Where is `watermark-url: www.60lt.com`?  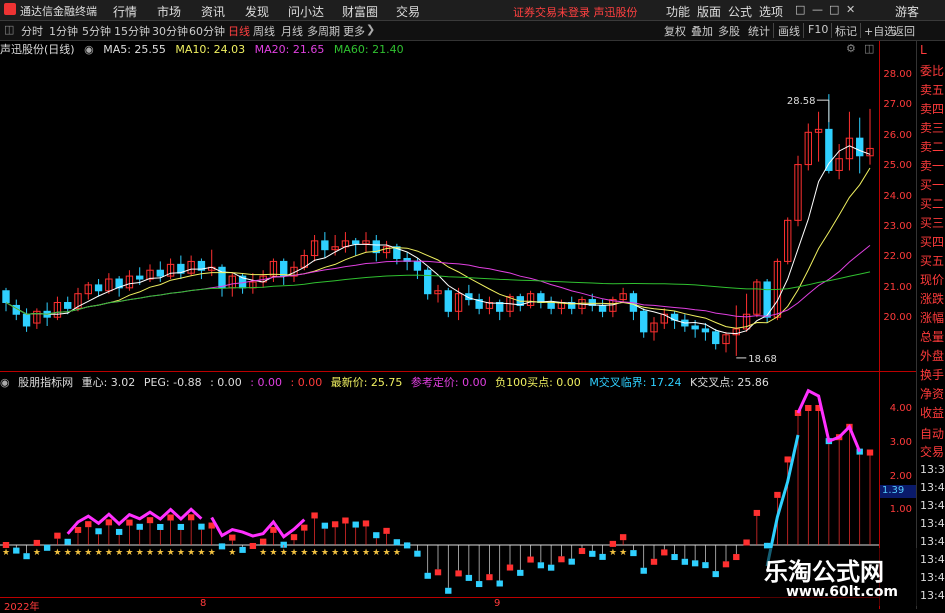 watermark-url: www.60lt.com is located at coordinates (842, 592).